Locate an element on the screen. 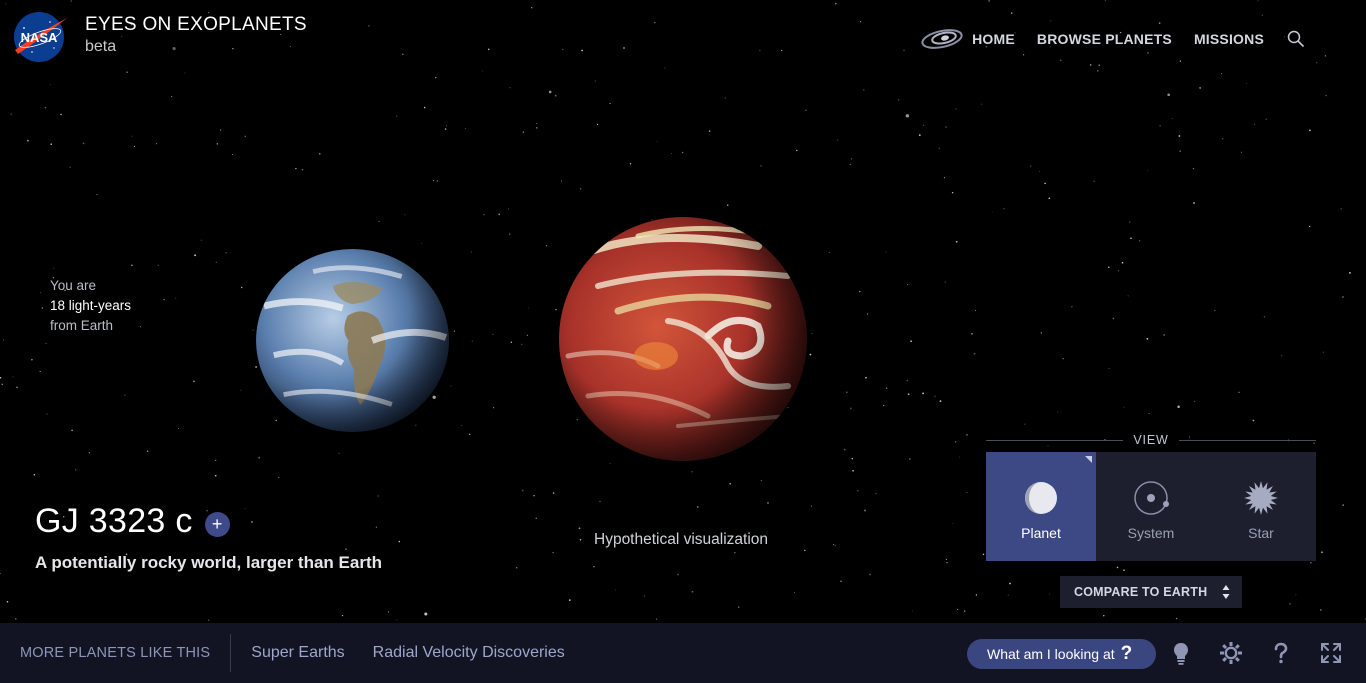 This screenshot has width=1366, height=683. galaxy-icon is located at coordinates (942, 39).